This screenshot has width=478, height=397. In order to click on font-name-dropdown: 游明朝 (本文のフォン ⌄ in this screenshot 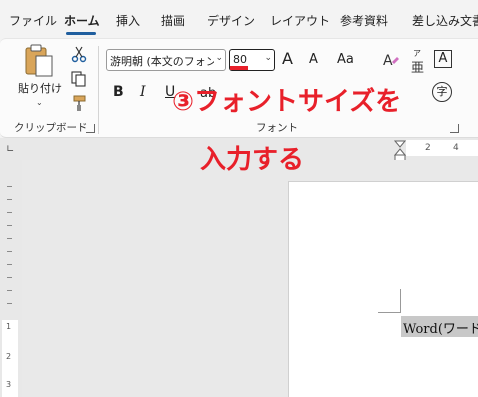, I will do `click(166, 60)`.